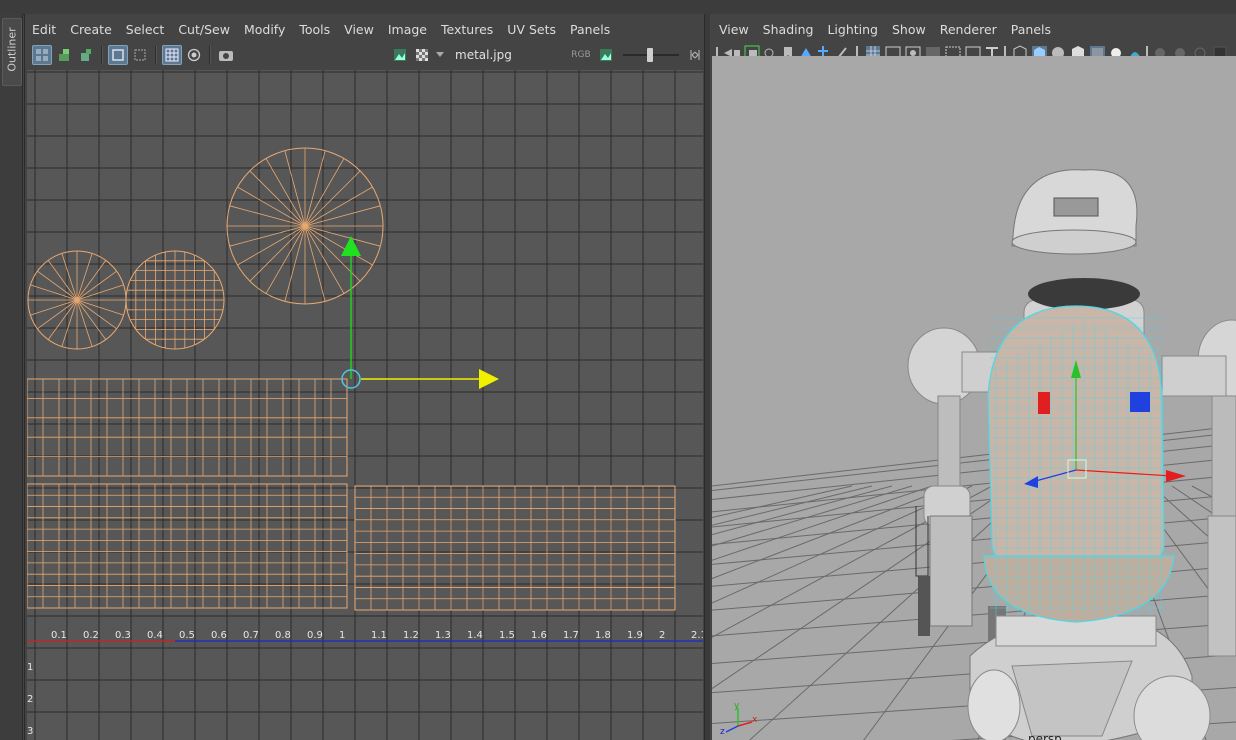 The width and height of the screenshot is (1236, 740). I want to click on ruler-tick-label: 1.8, so click(603, 635).